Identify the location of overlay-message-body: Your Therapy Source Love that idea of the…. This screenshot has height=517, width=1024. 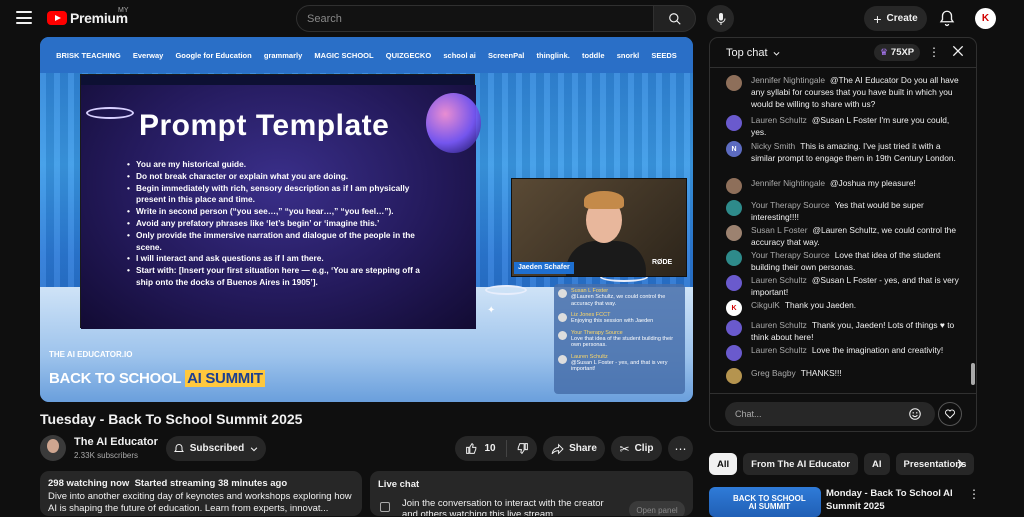
(626, 339).